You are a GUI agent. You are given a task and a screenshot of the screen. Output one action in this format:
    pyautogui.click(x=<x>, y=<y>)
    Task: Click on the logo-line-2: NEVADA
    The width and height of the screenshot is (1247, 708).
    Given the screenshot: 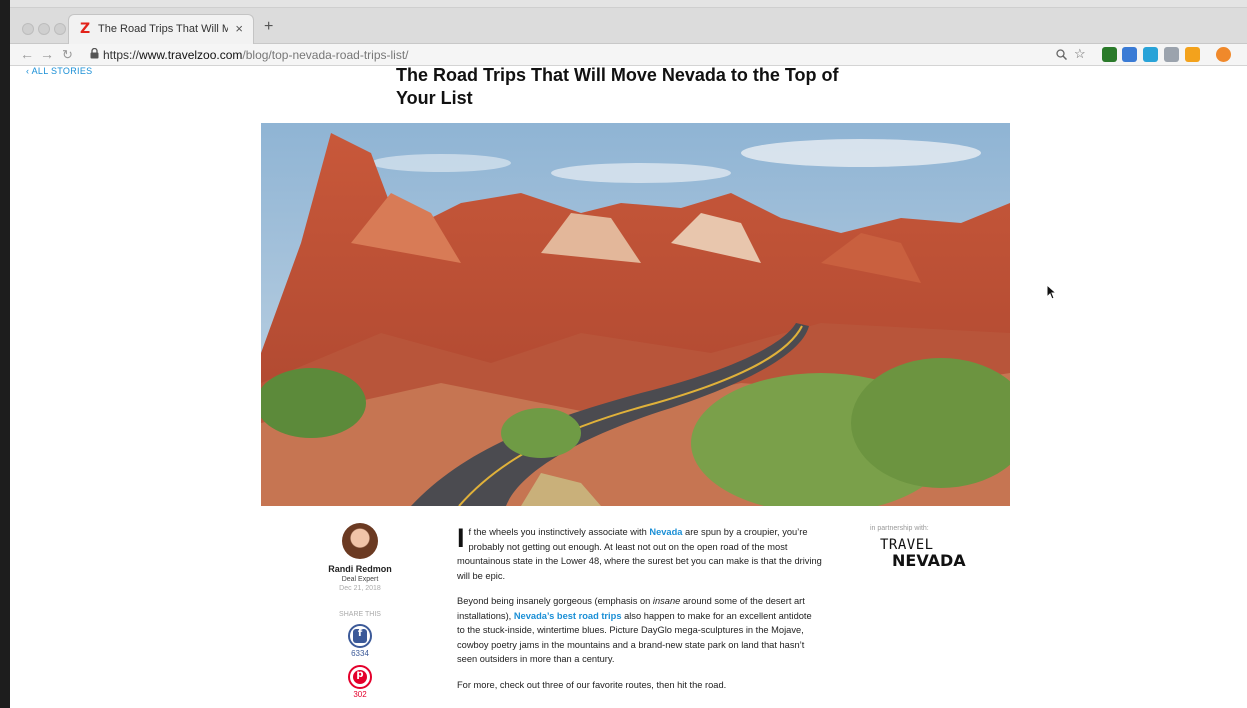 What is the action you would take?
    pyautogui.click(x=929, y=560)
    